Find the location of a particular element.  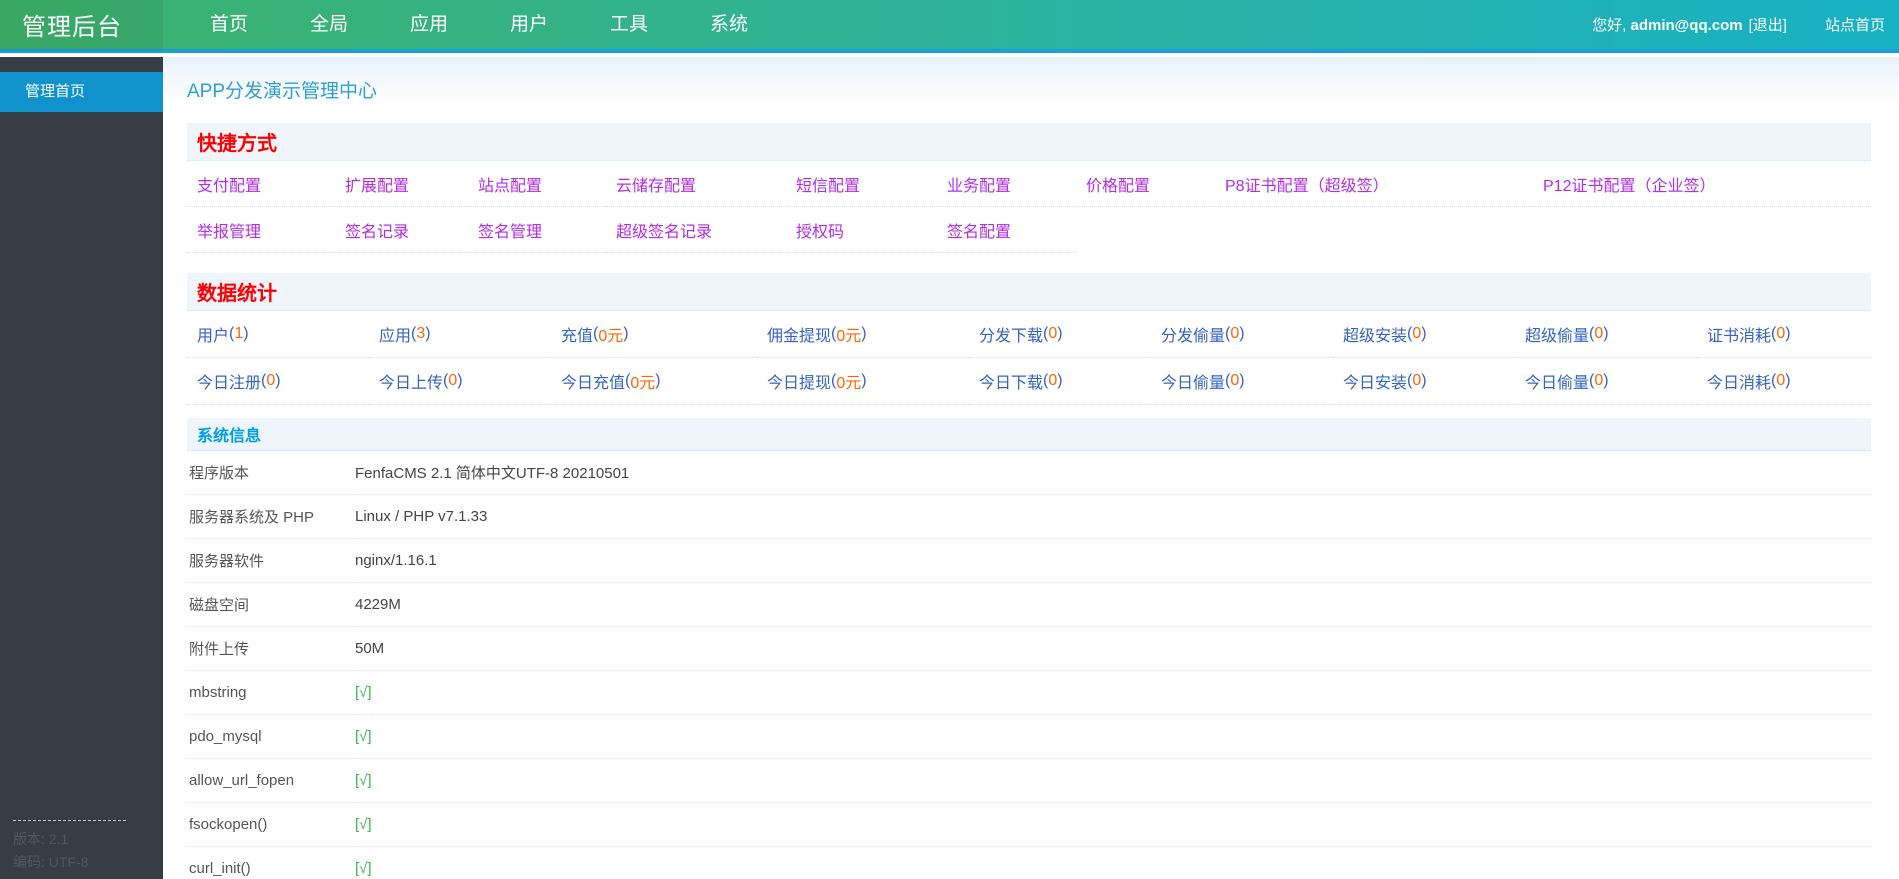

shortcut-link: 签名管理 is located at coordinates (510, 230).